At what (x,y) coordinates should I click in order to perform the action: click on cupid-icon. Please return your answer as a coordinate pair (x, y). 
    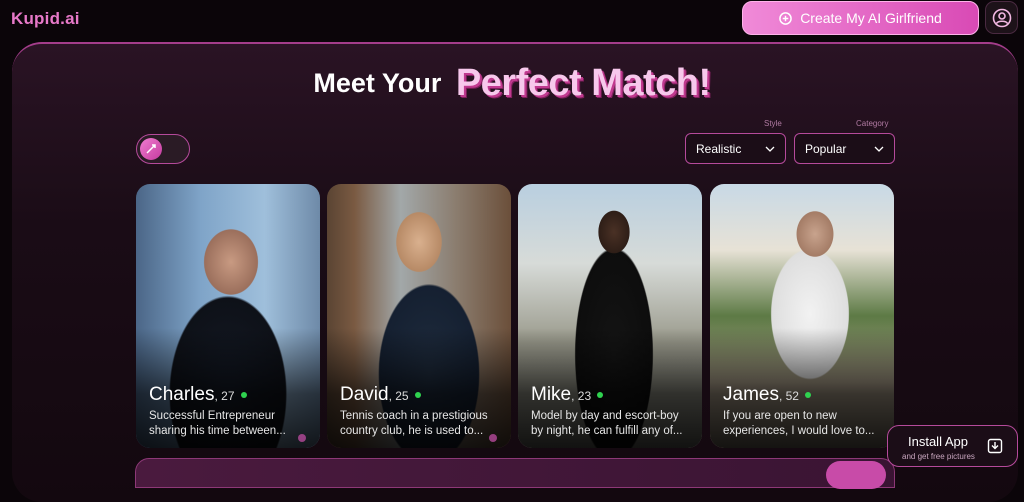
    Looking at the image, I should click on (151, 149).